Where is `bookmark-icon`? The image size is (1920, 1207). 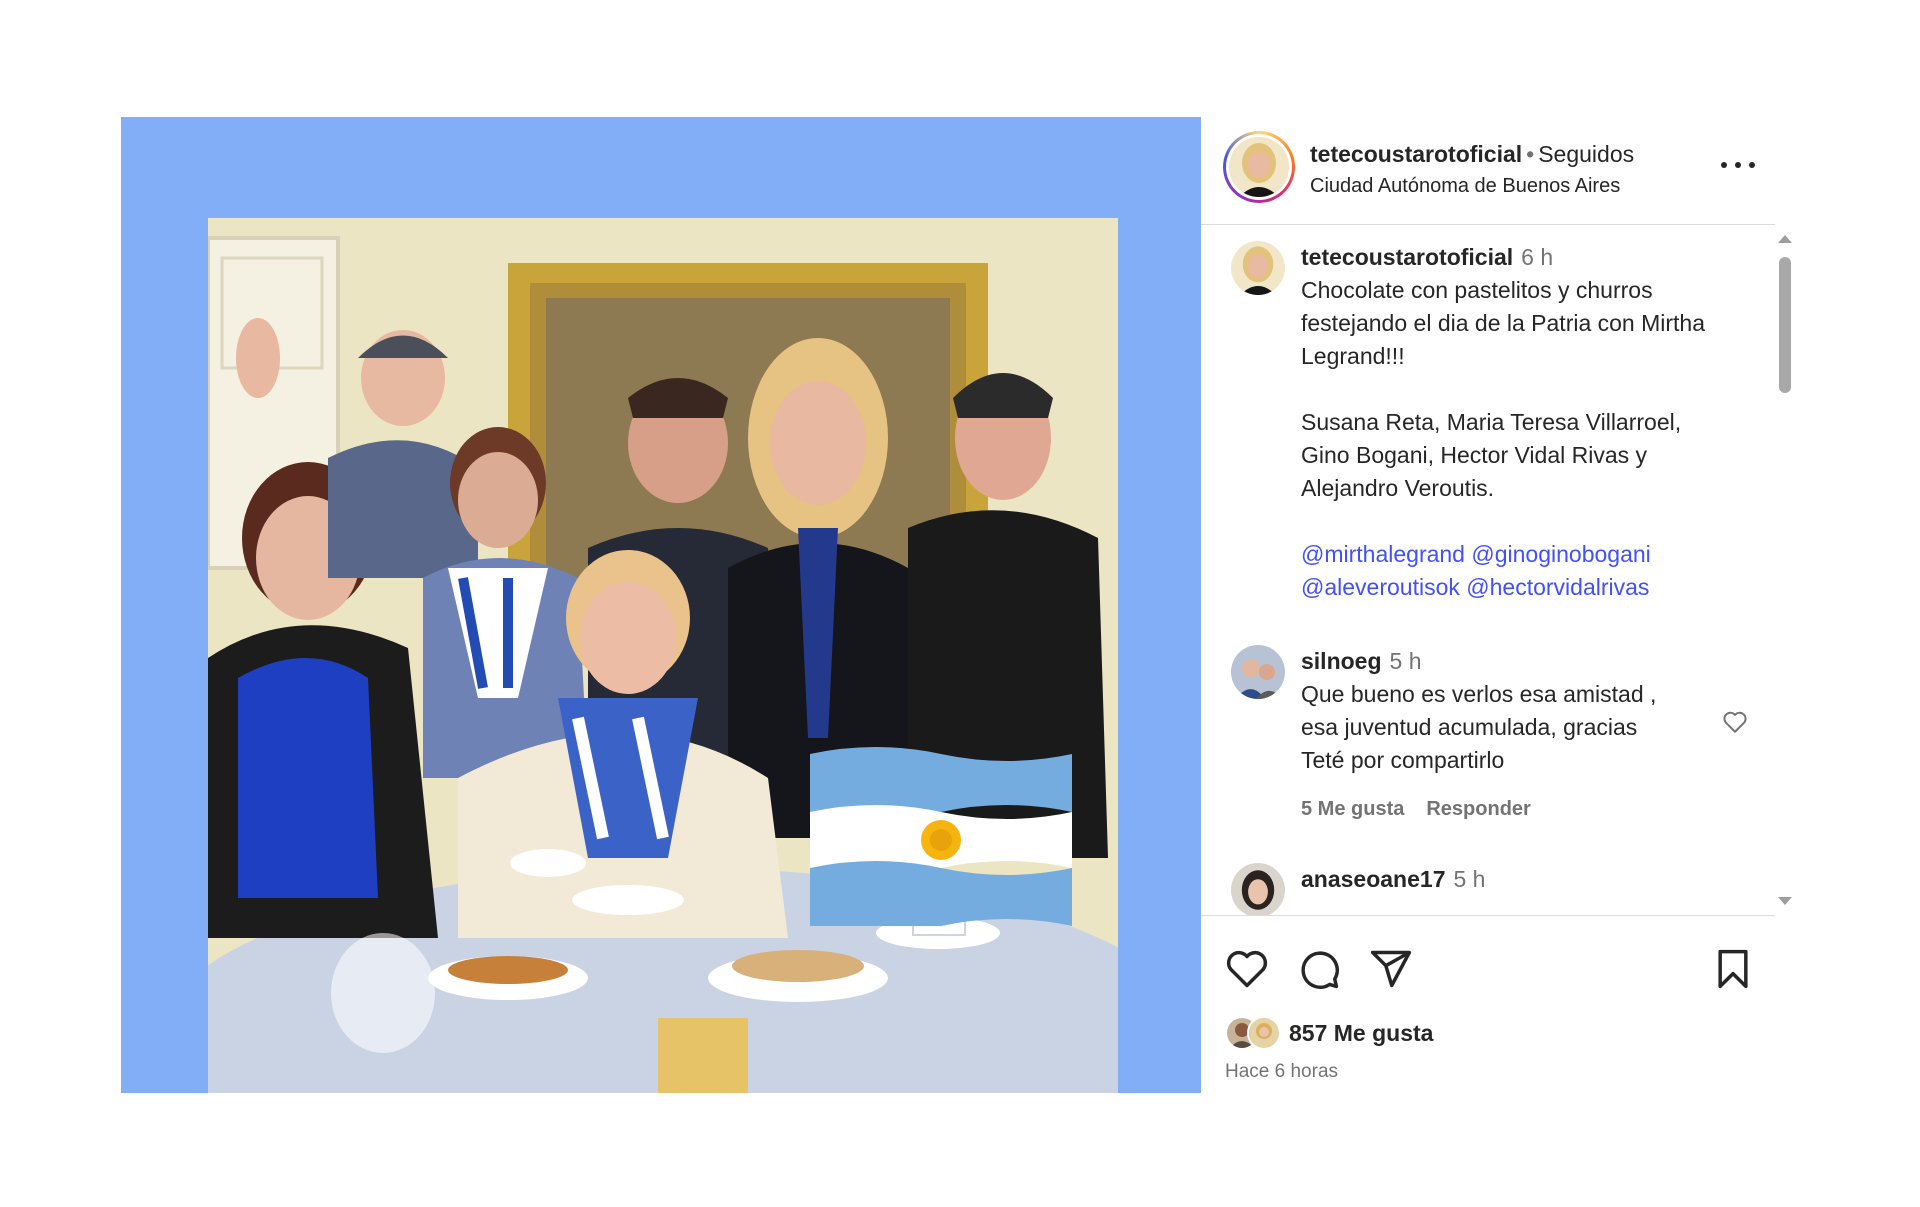
bookmark-icon is located at coordinates (1733, 969).